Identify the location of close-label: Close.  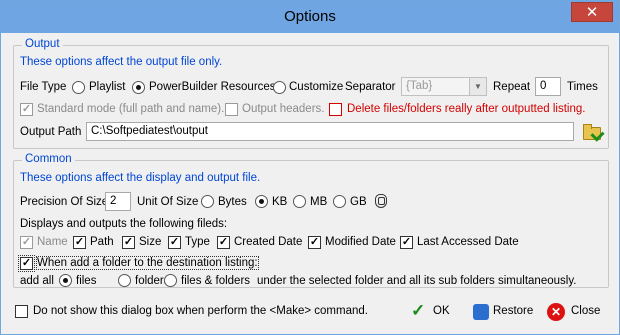
(586, 311).